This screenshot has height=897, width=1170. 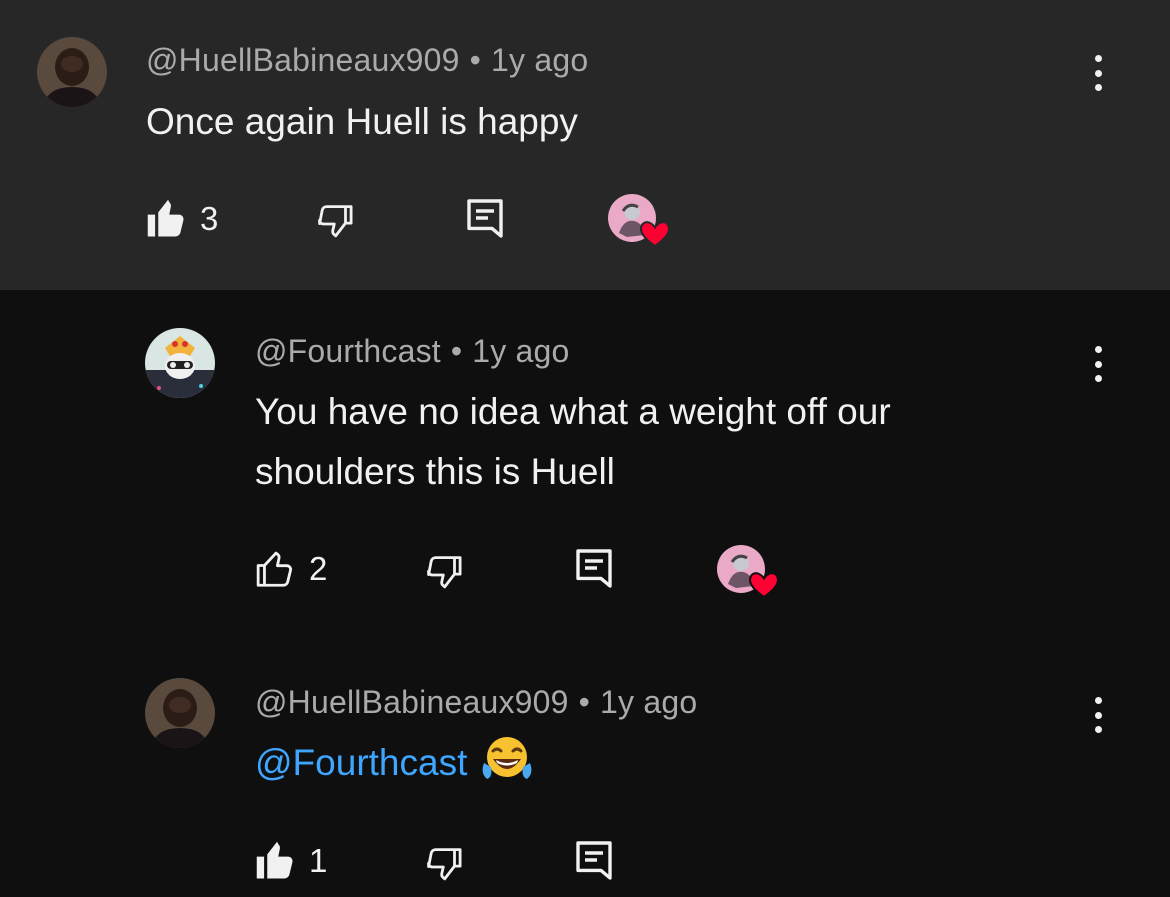 What do you see at coordinates (507, 768) in the screenshot?
I see `face-with-tears-of-joy-icon` at bounding box center [507, 768].